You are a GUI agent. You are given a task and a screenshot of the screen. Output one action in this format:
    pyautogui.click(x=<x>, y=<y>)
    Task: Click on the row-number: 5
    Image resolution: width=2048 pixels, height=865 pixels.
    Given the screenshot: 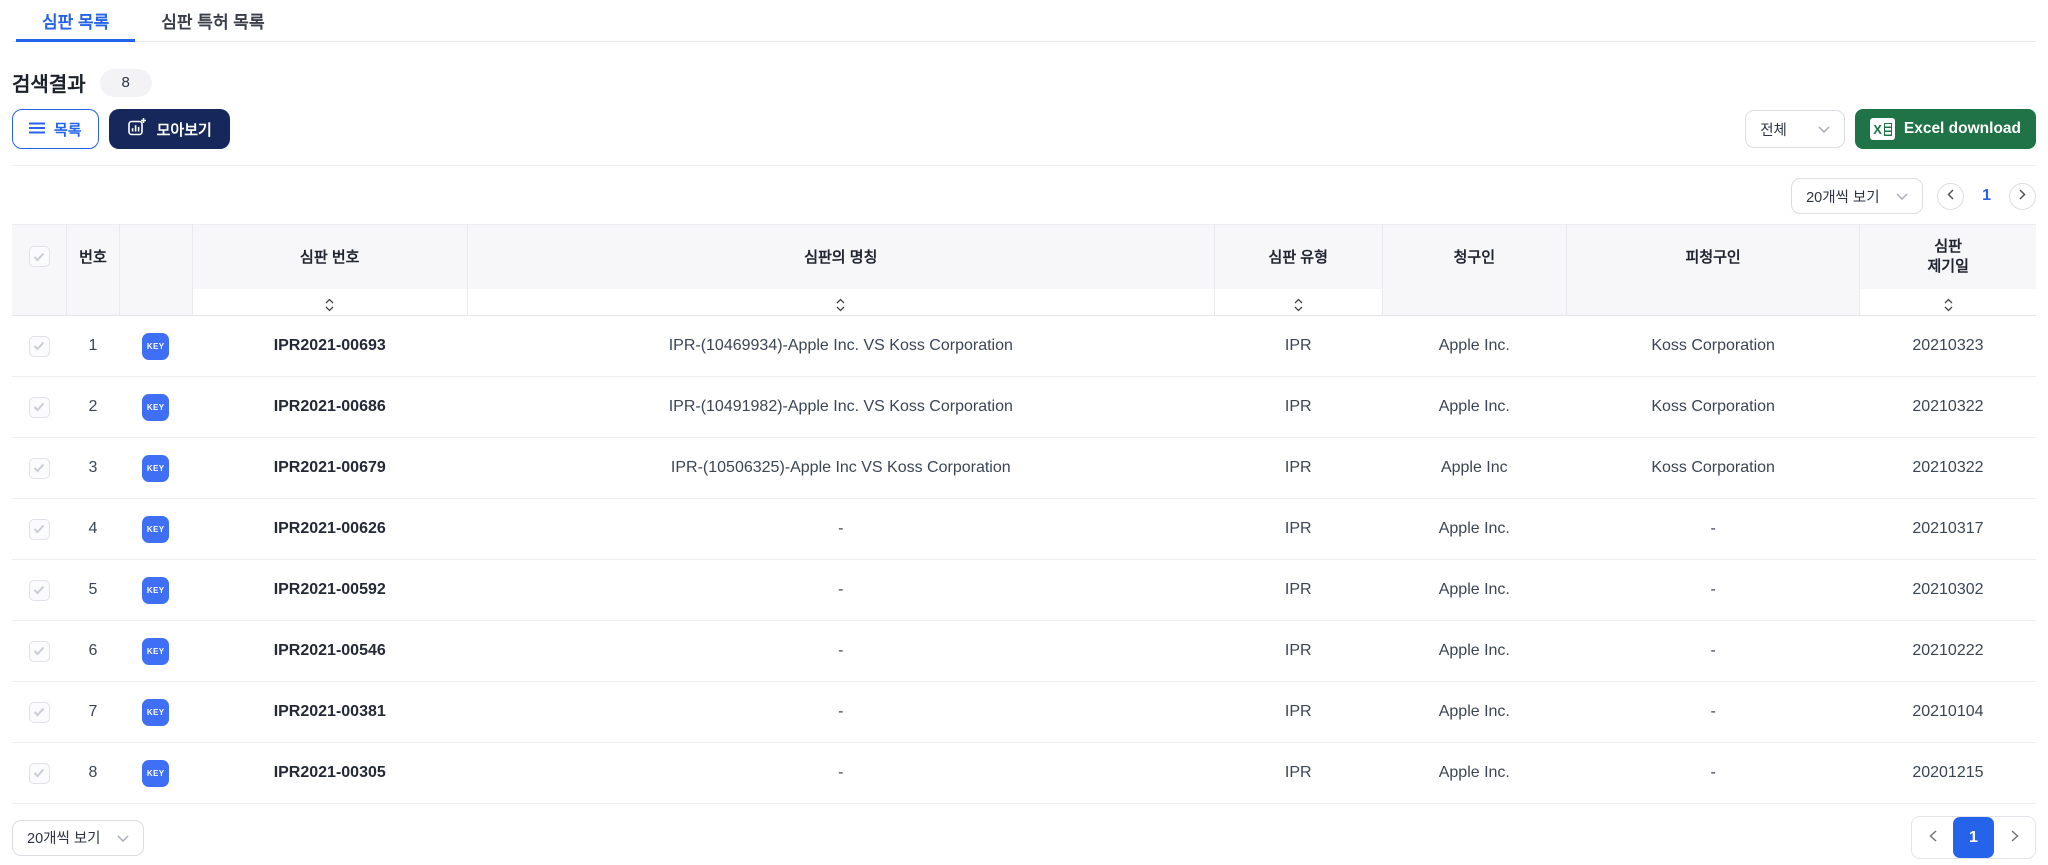 What is the action you would take?
    pyautogui.click(x=93, y=589)
    